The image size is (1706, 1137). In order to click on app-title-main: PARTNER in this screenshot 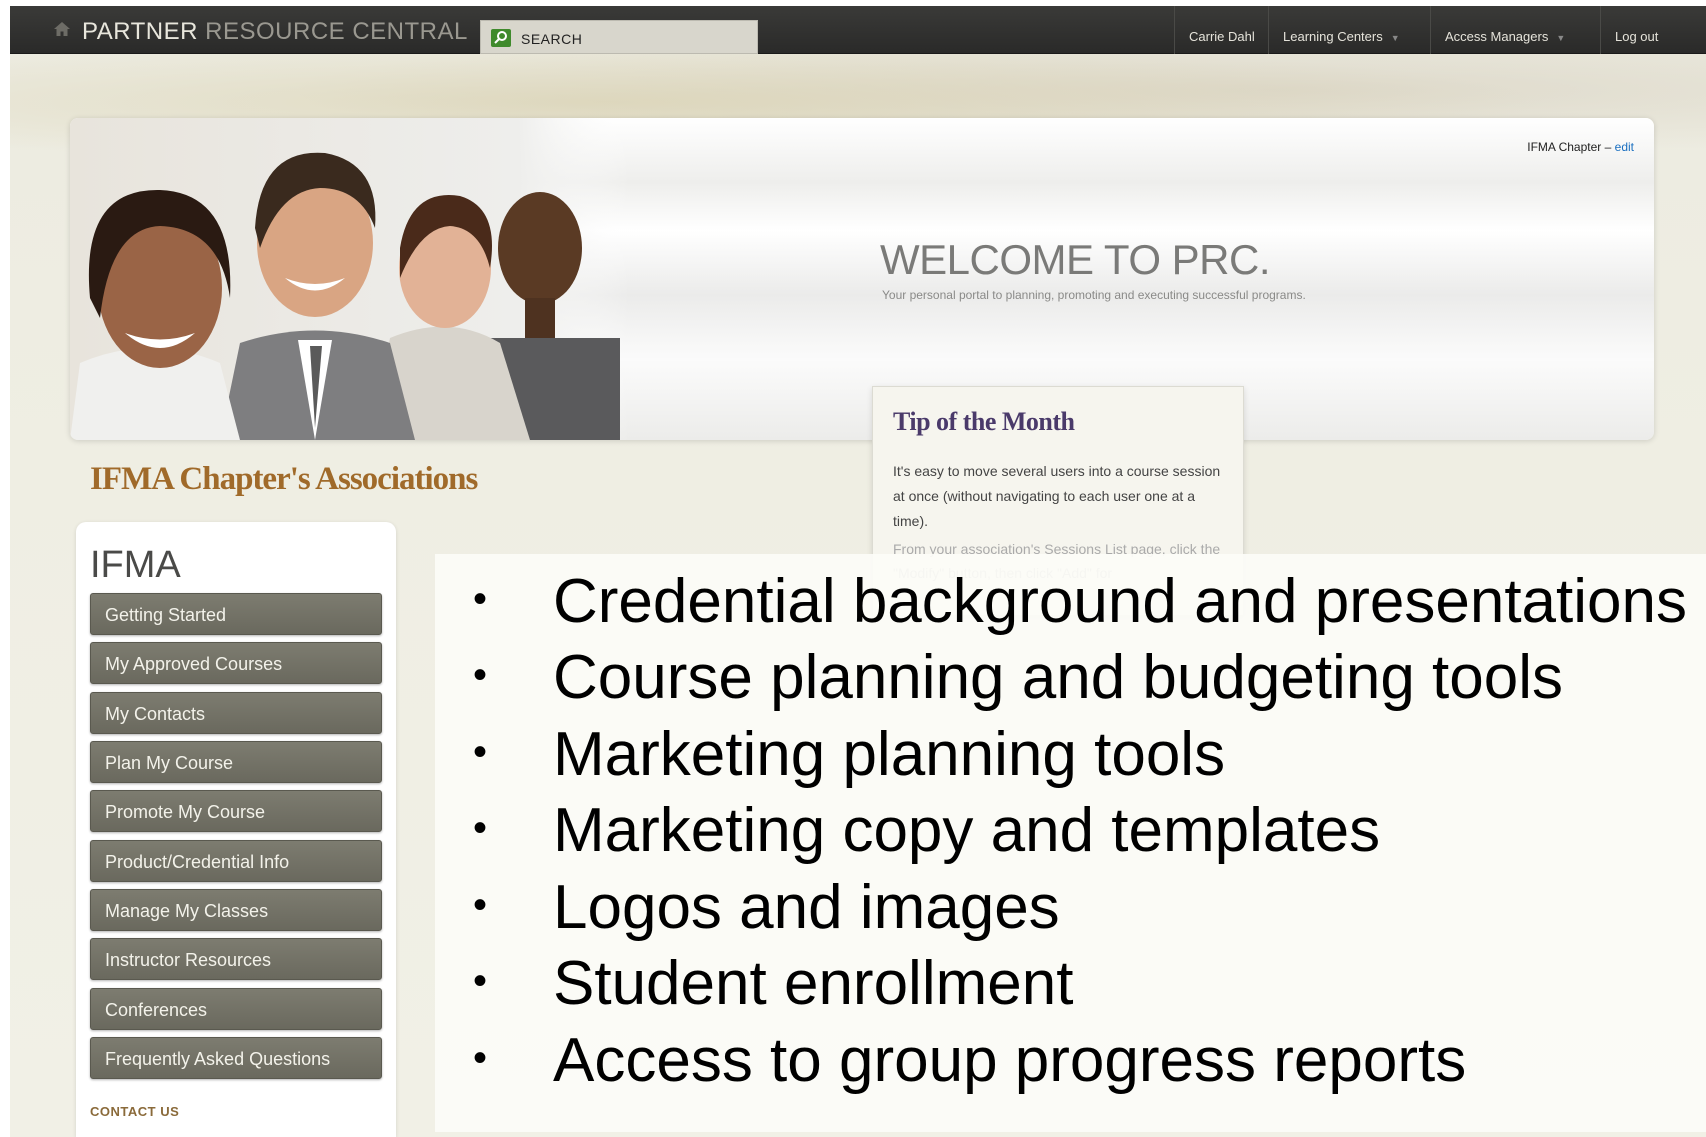, I will do `click(140, 31)`.